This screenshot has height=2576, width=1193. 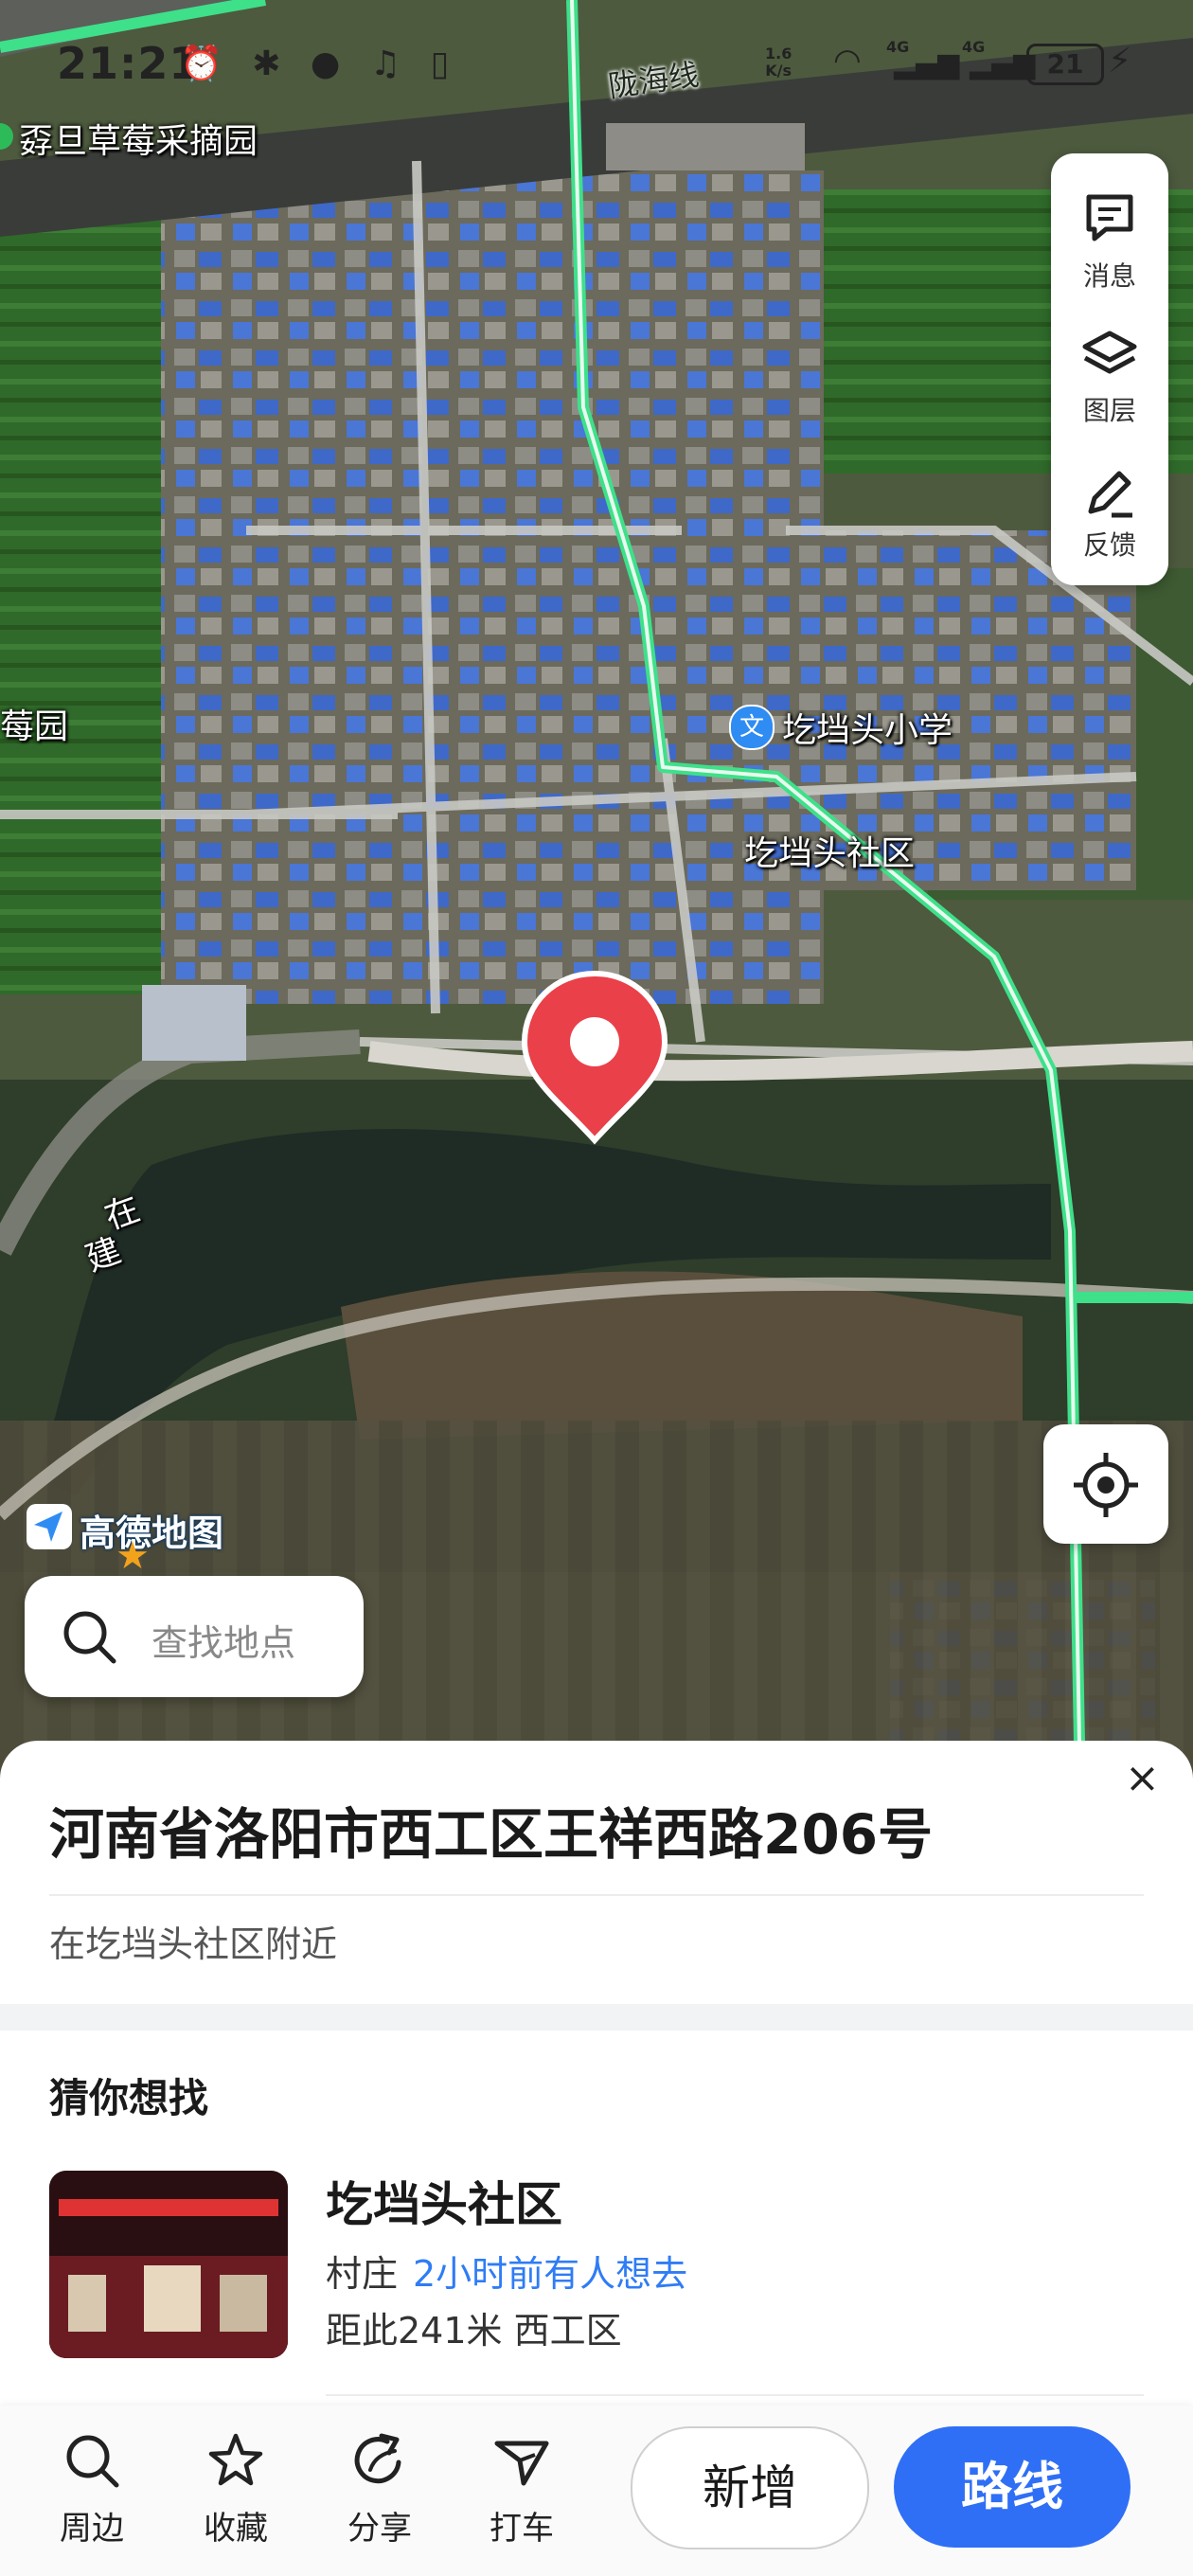 What do you see at coordinates (444, 2201) in the screenshot?
I see `poi-title: 圪垱头社区` at bounding box center [444, 2201].